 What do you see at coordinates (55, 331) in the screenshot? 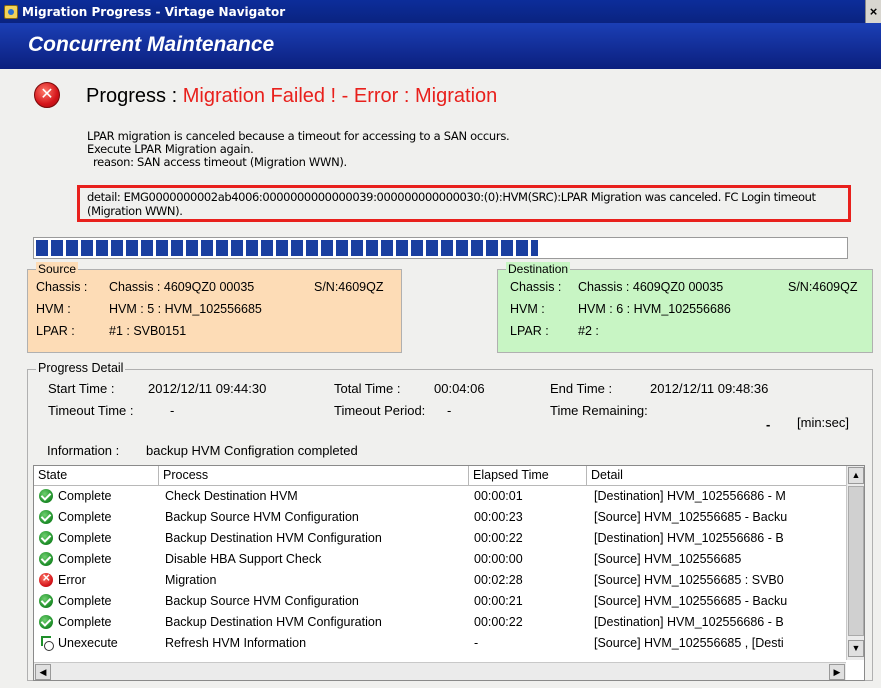
I see `source-lpar-label: LPAR :` at bounding box center [55, 331].